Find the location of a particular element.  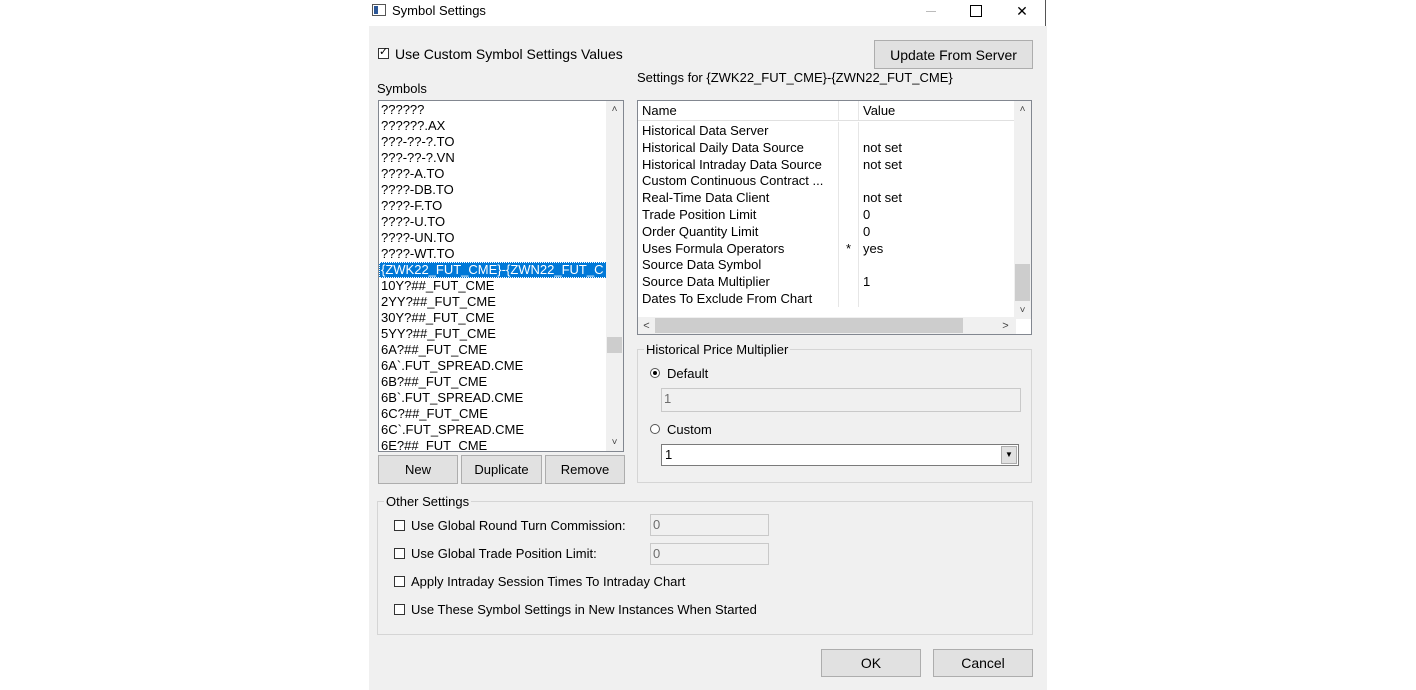

column-flag-header is located at coordinates (848, 110).